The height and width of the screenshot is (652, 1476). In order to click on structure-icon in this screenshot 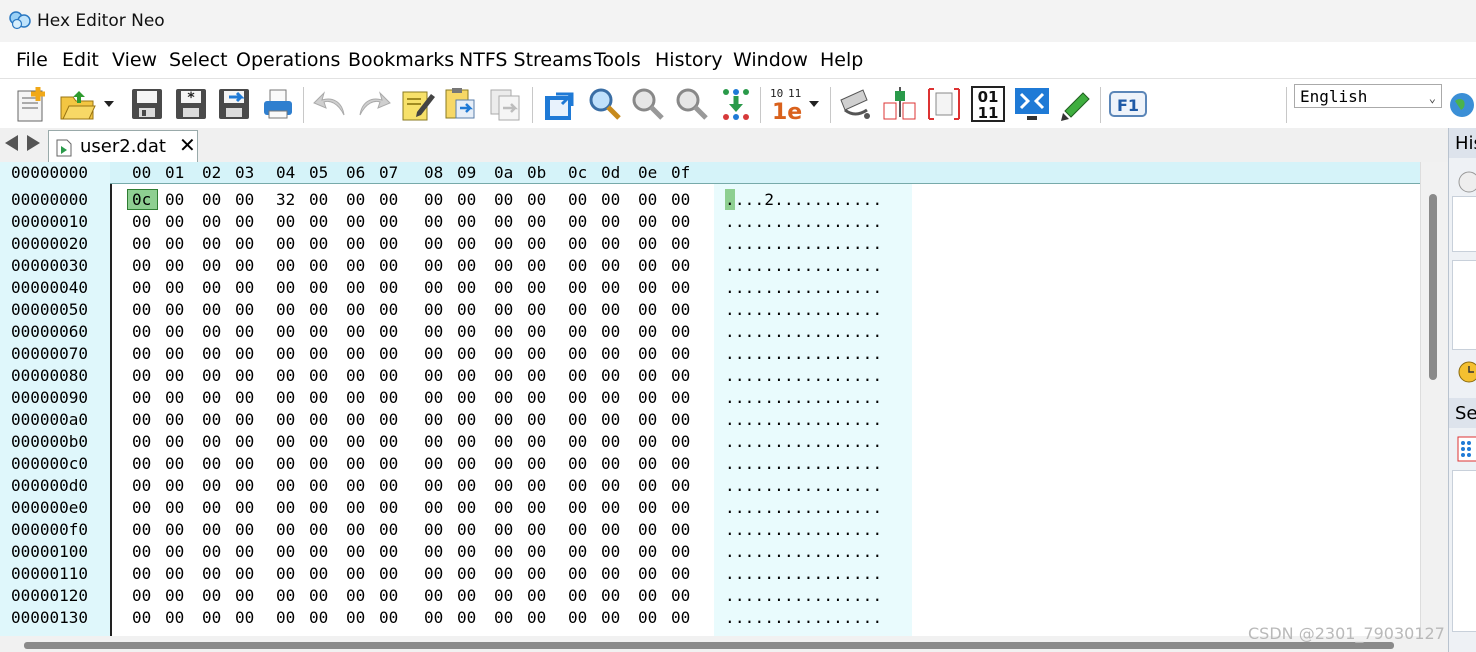, I will do `click(944, 104)`.